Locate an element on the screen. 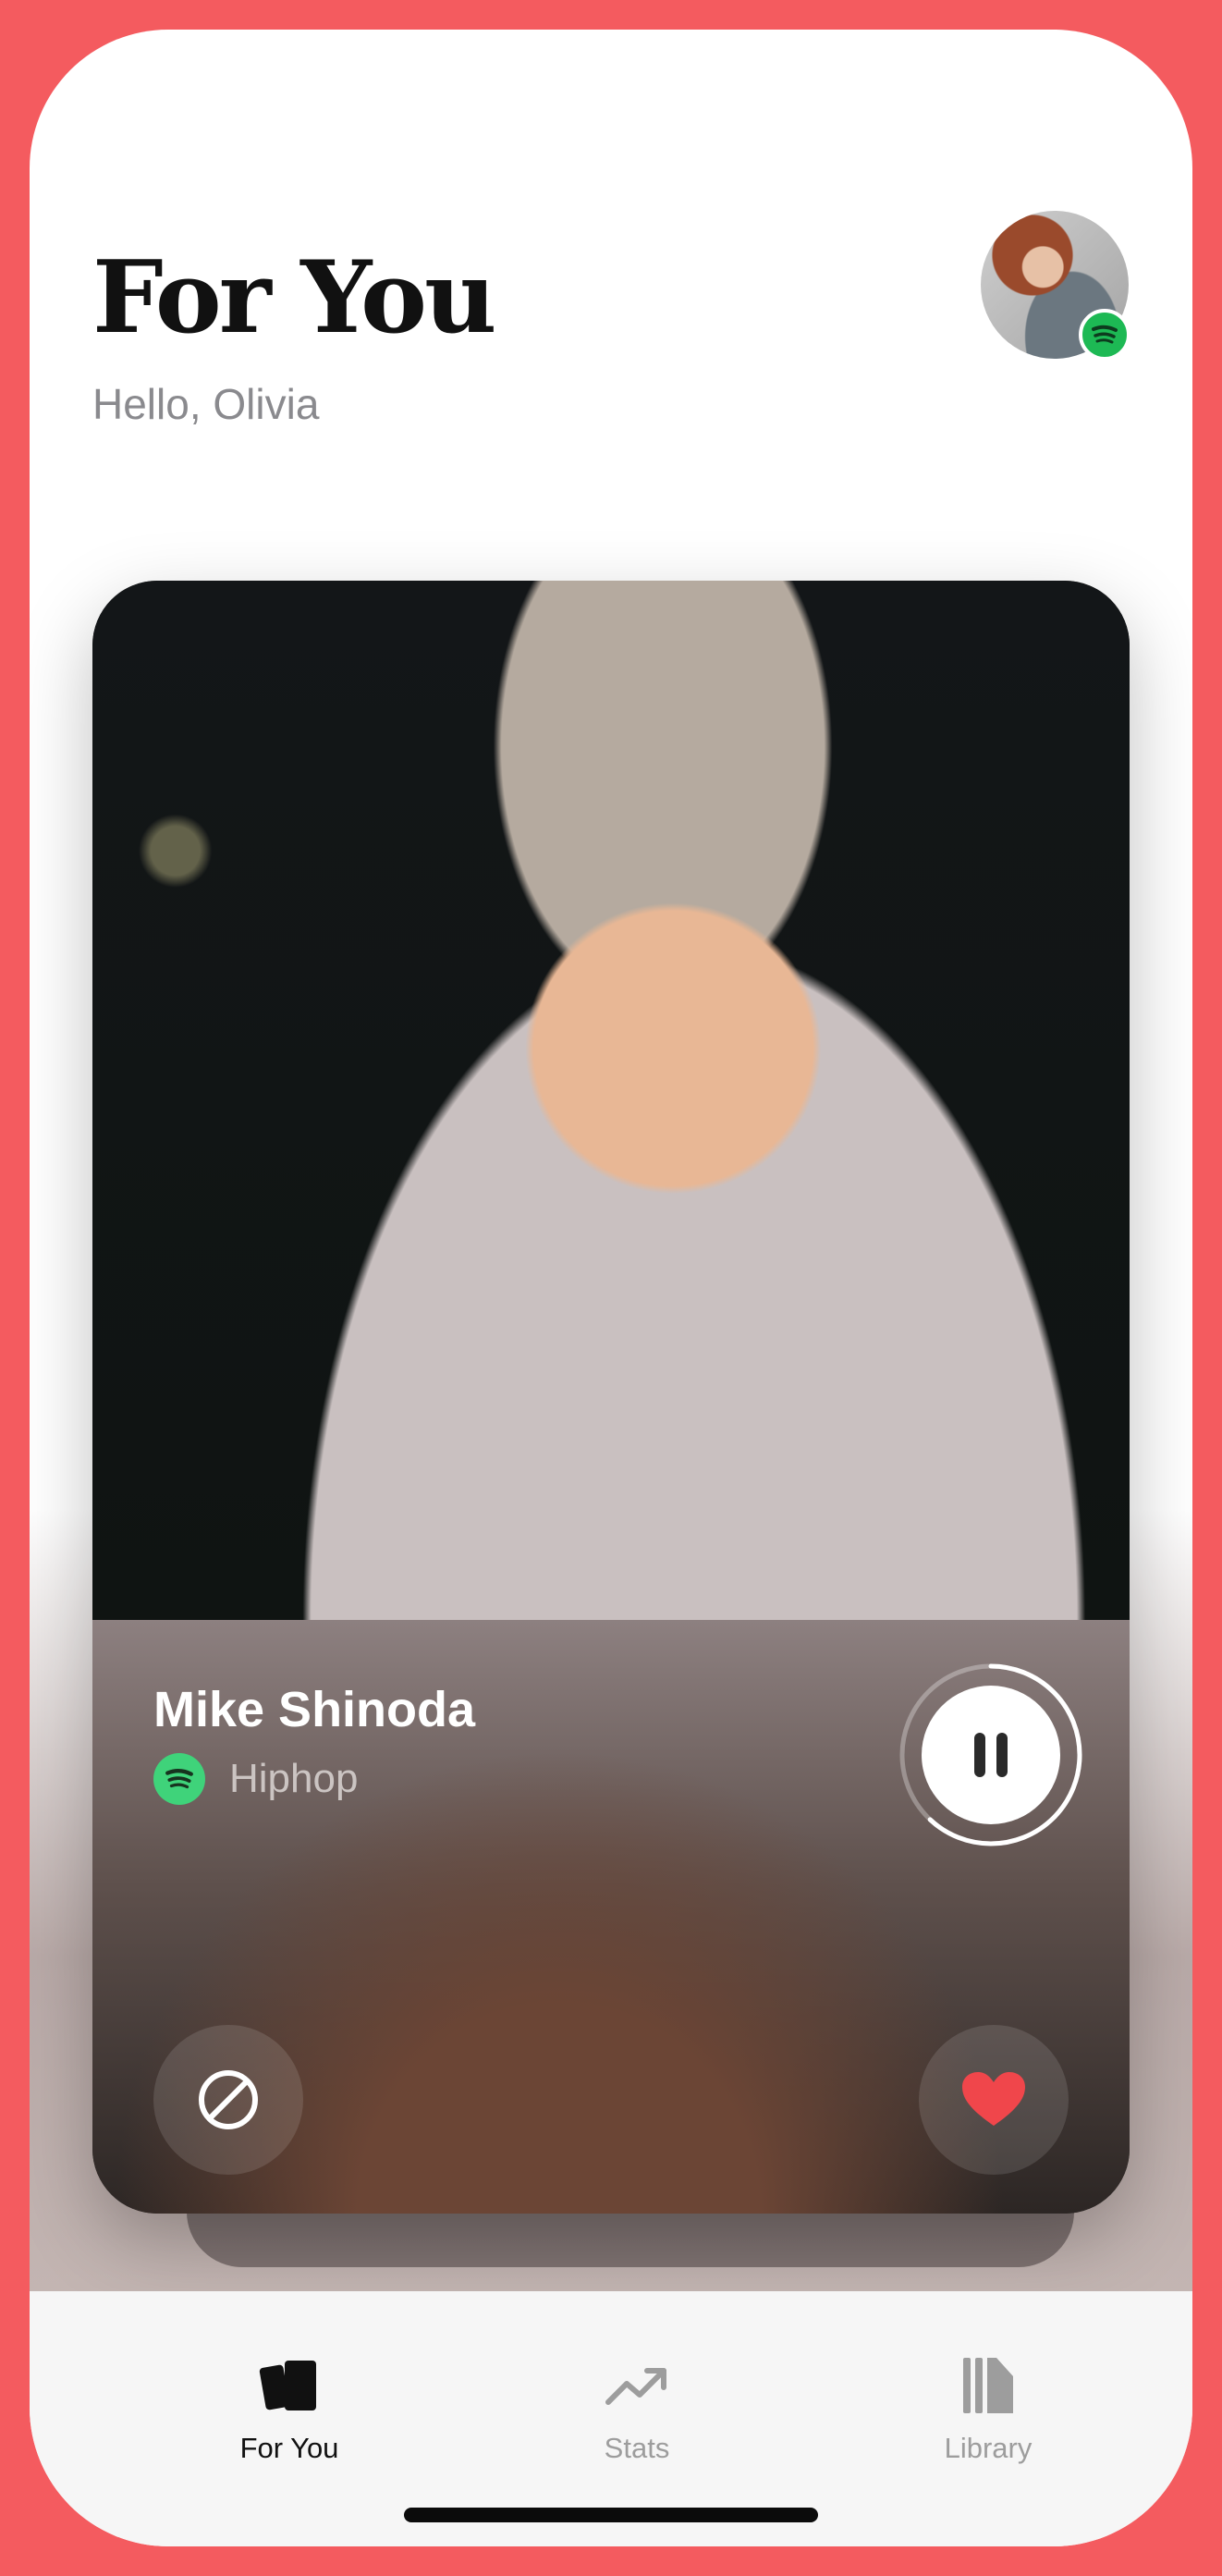 Image resolution: width=1222 pixels, height=2576 pixels. block-icon is located at coordinates (228, 2099).